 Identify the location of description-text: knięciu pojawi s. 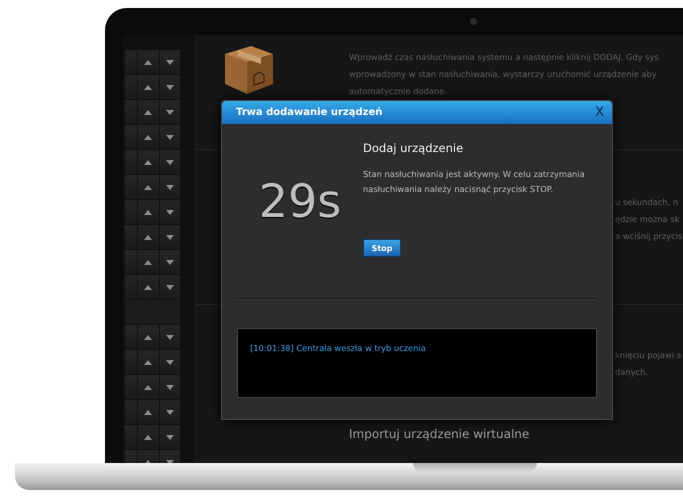
(648, 355).